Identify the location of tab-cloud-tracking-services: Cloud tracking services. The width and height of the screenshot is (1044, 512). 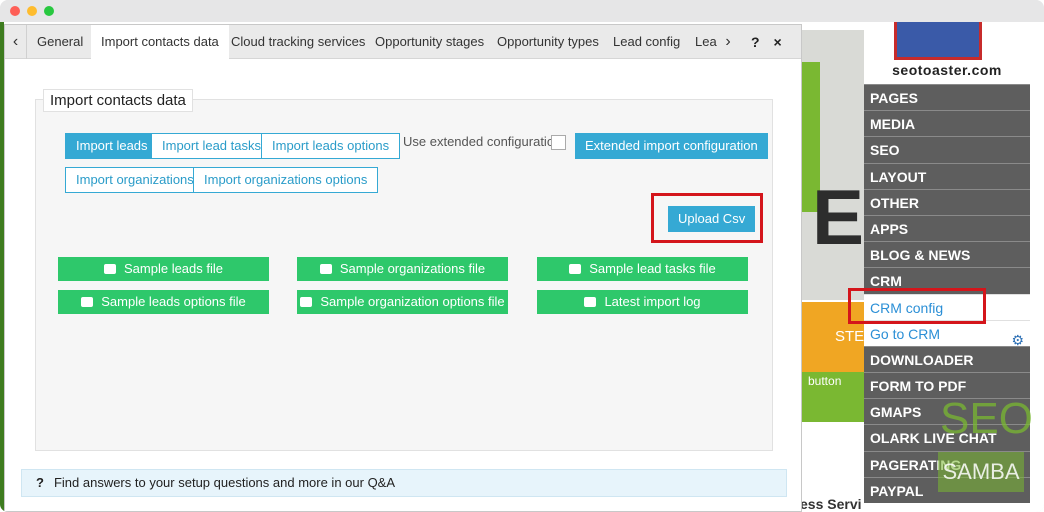
(298, 42).